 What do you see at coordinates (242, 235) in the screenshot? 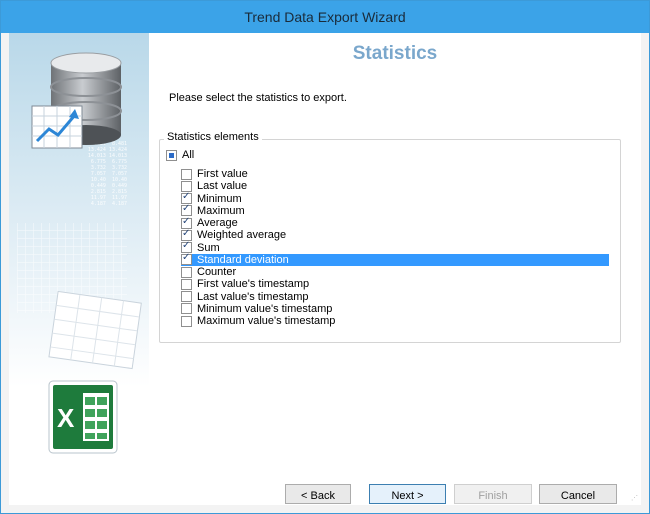
I see `statistic-label: Weighted average` at bounding box center [242, 235].